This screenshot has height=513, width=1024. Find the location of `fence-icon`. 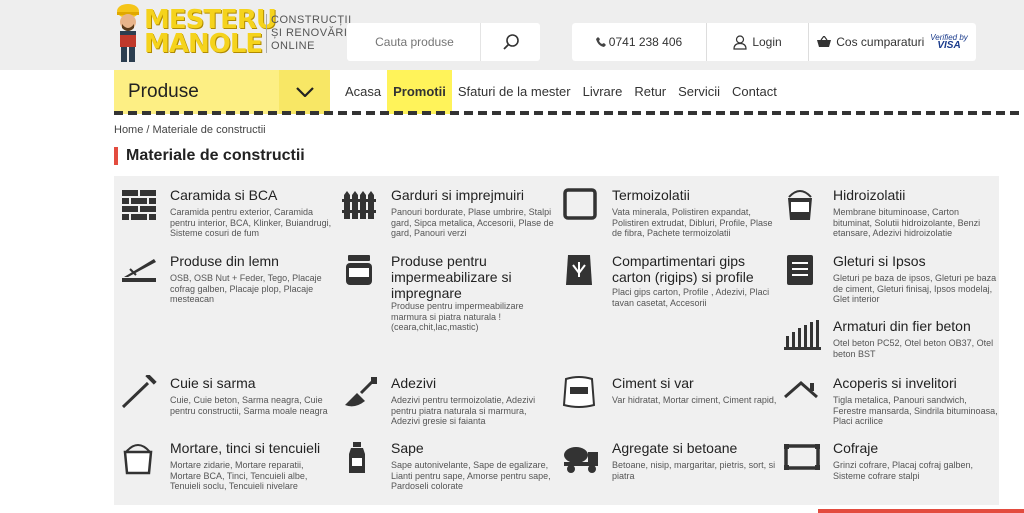

fence-icon is located at coordinates (359, 205).